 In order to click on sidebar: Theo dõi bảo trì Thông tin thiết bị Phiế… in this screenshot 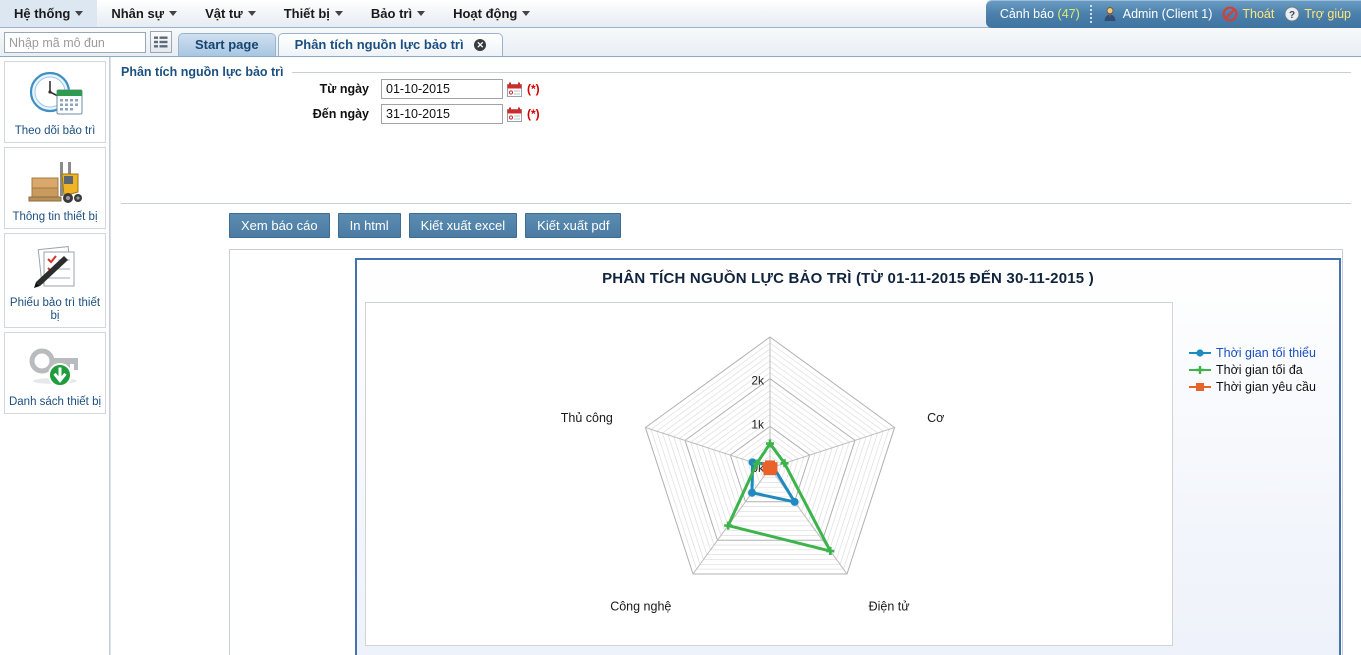, I will do `click(55, 356)`.